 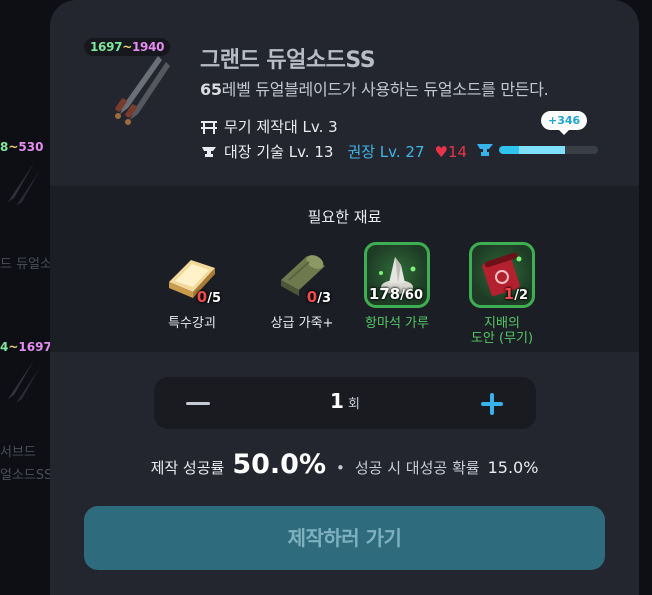 What do you see at coordinates (192, 323) in the screenshot?
I see `material-name: 특수강괴` at bounding box center [192, 323].